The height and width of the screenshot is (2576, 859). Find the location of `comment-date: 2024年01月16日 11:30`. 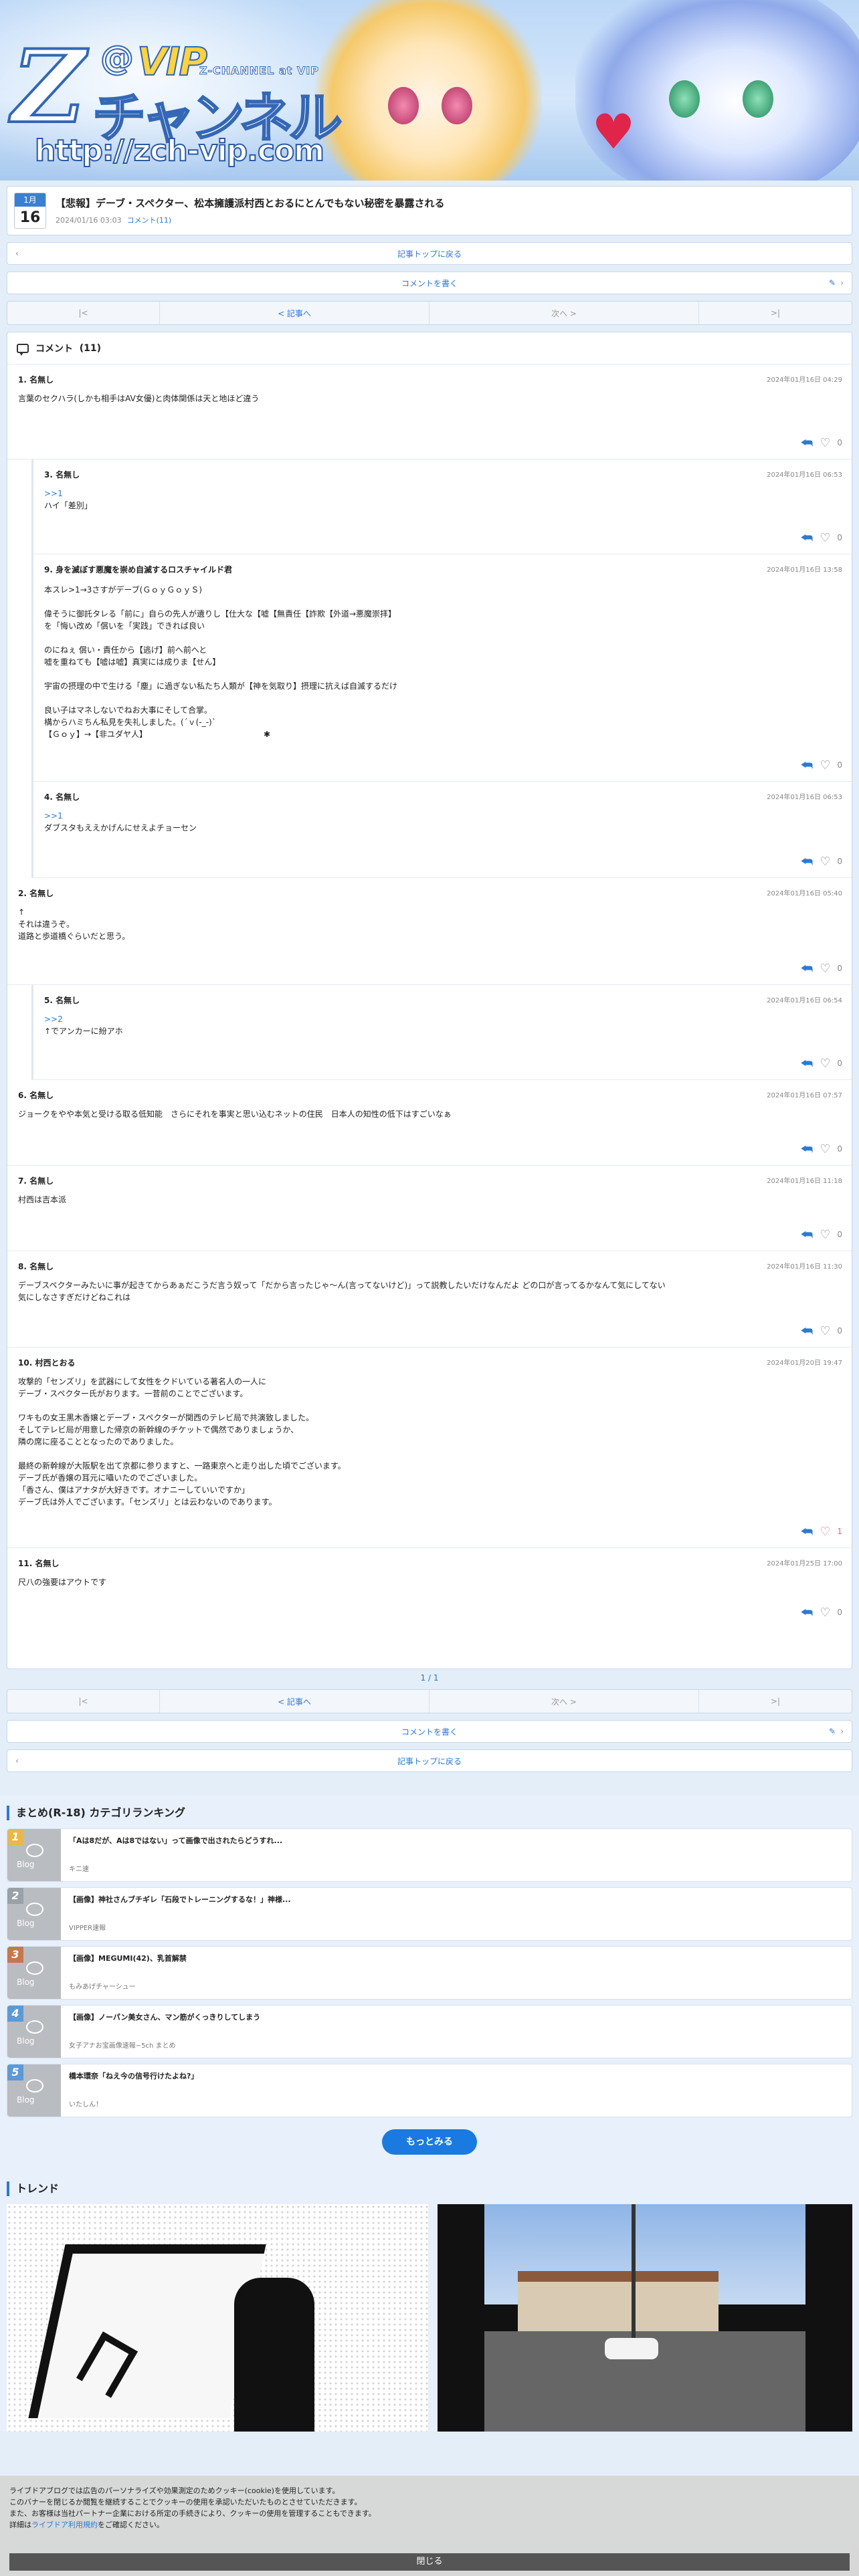

comment-date: 2024年01月16日 11:30 is located at coordinates (804, 1267).